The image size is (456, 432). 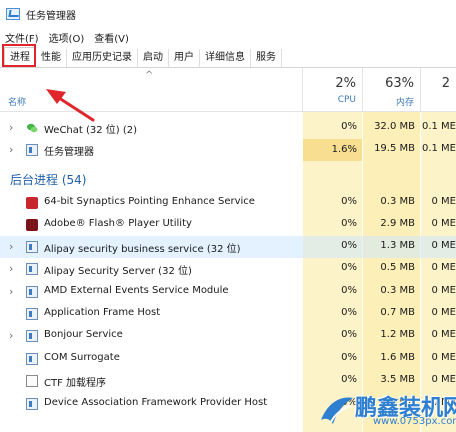 I want to click on watermark: 鹏鑫装机网 www.0753px.com, so click(x=385, y=410).